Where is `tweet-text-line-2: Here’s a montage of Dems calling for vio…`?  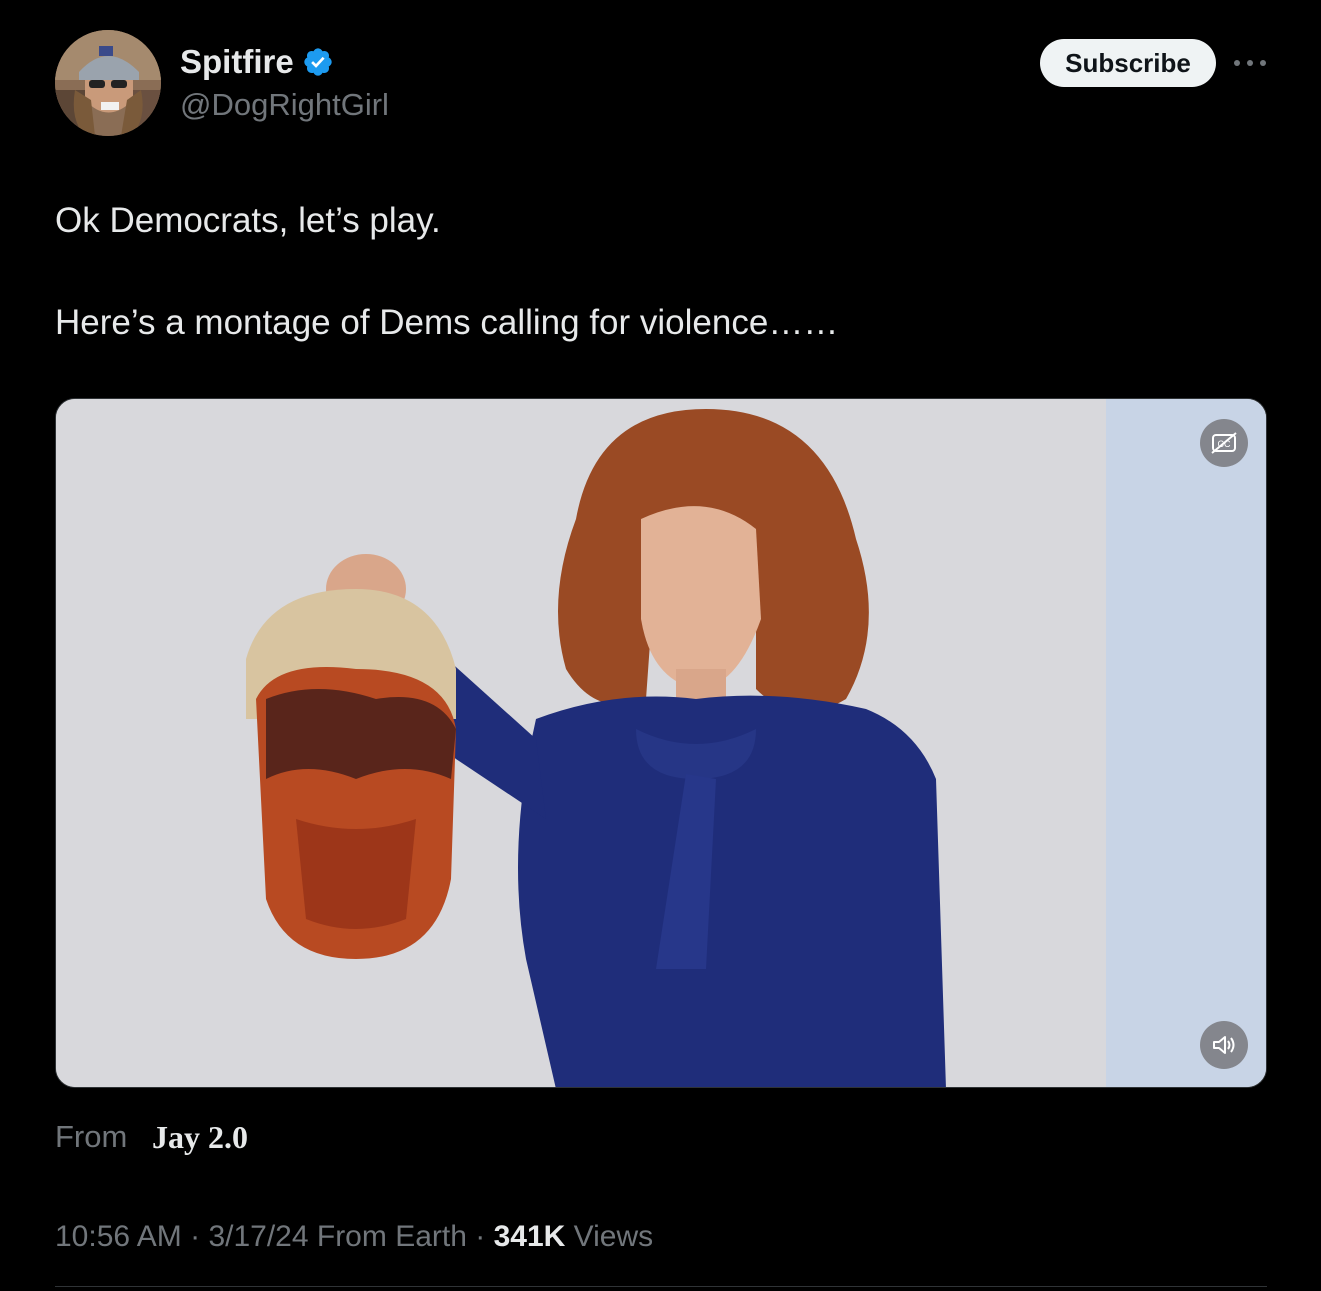 tweet-text-line-2: Here’s a montage of Dems calling for vio… is located at coordinates (447, 322).